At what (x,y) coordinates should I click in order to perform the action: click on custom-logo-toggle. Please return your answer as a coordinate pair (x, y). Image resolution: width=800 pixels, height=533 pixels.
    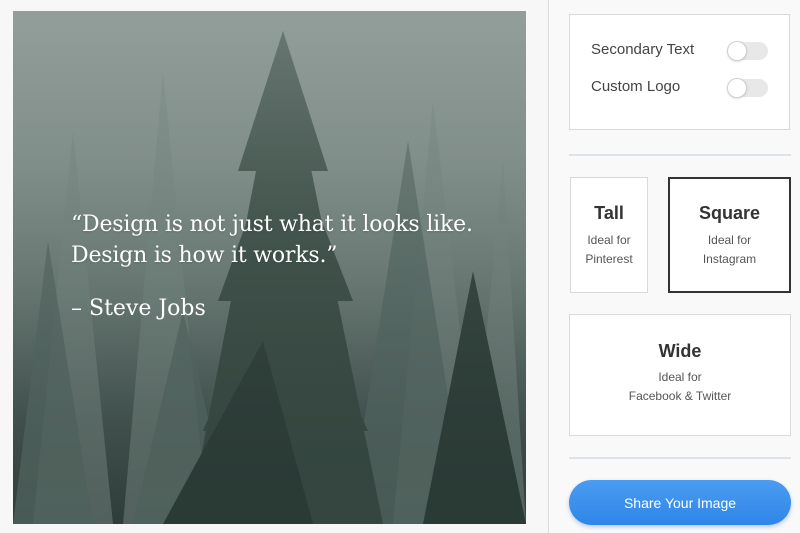
    Looking at the image, I should click on (747, 88).